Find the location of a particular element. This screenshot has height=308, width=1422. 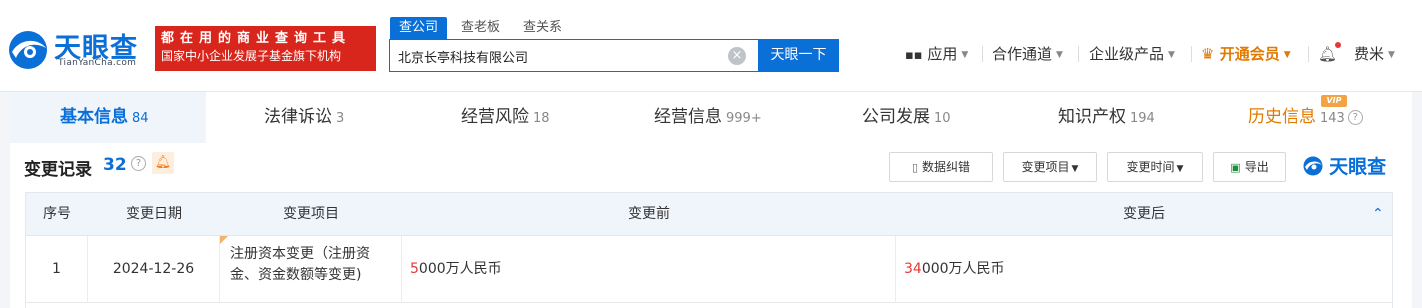

notification-dot is located at coordinates (1338, 45).